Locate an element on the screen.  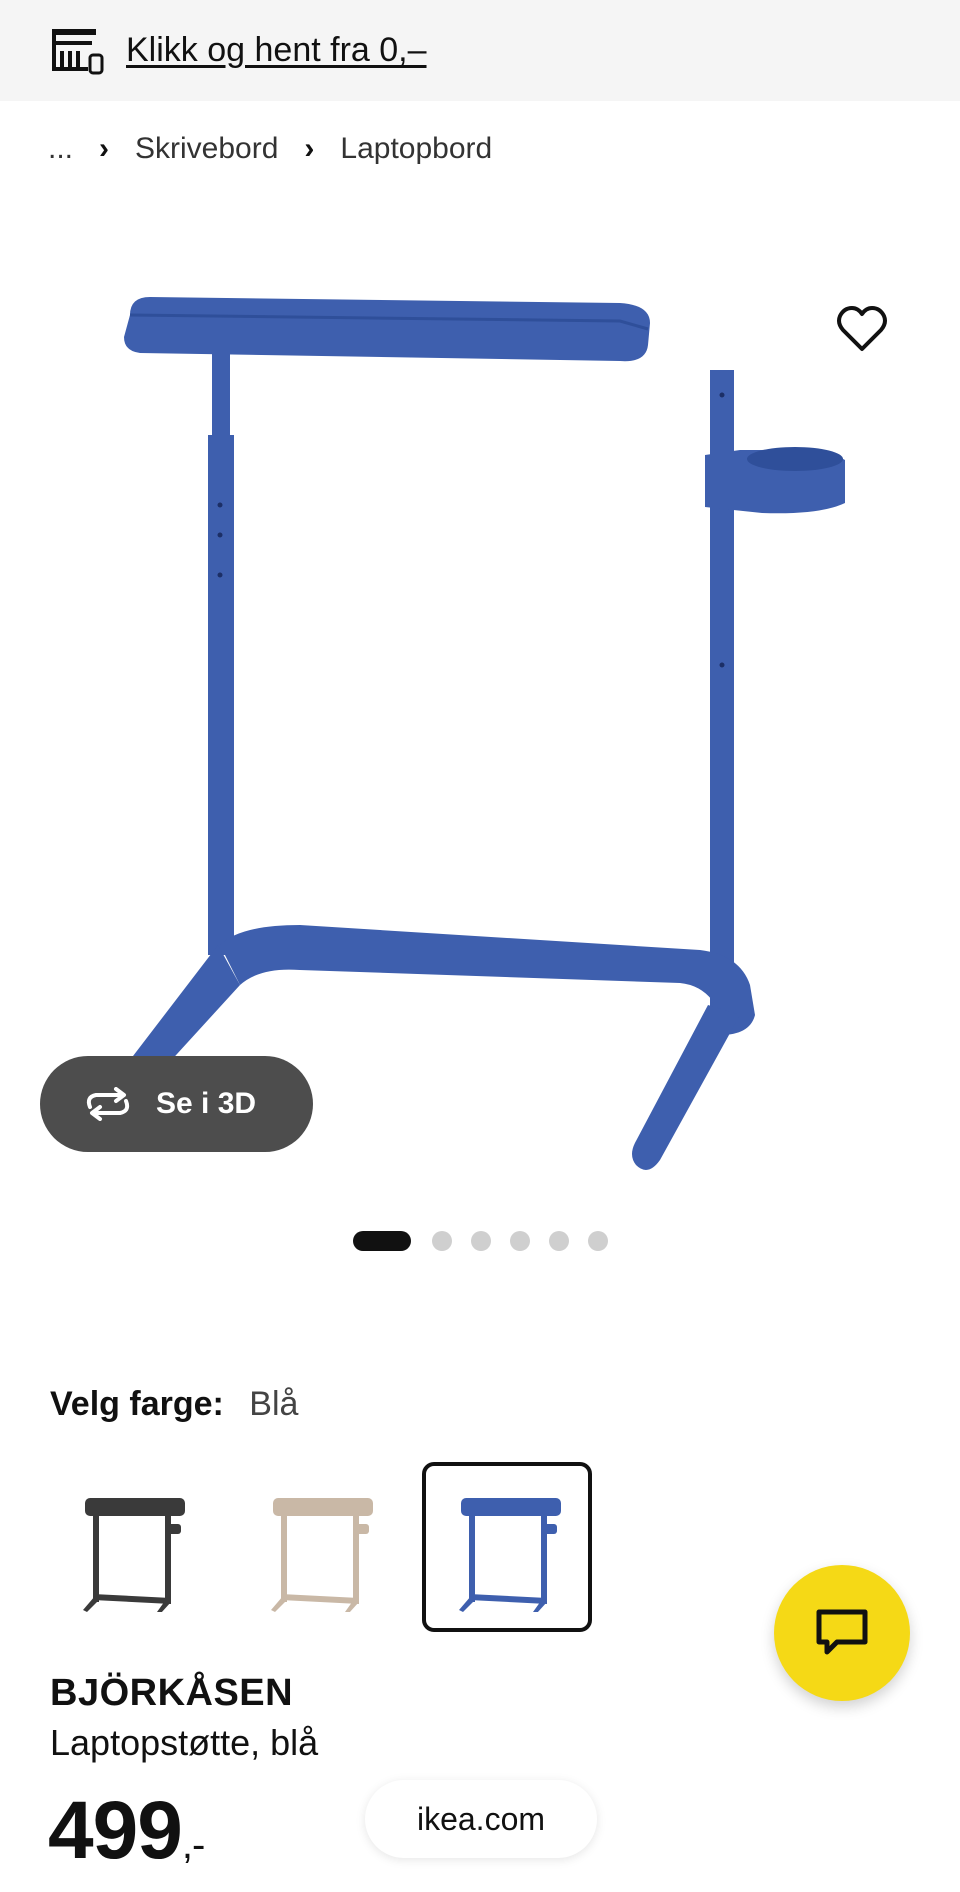
view-in-3d-label: Se i 3D is located at coordinates (206, 1103).